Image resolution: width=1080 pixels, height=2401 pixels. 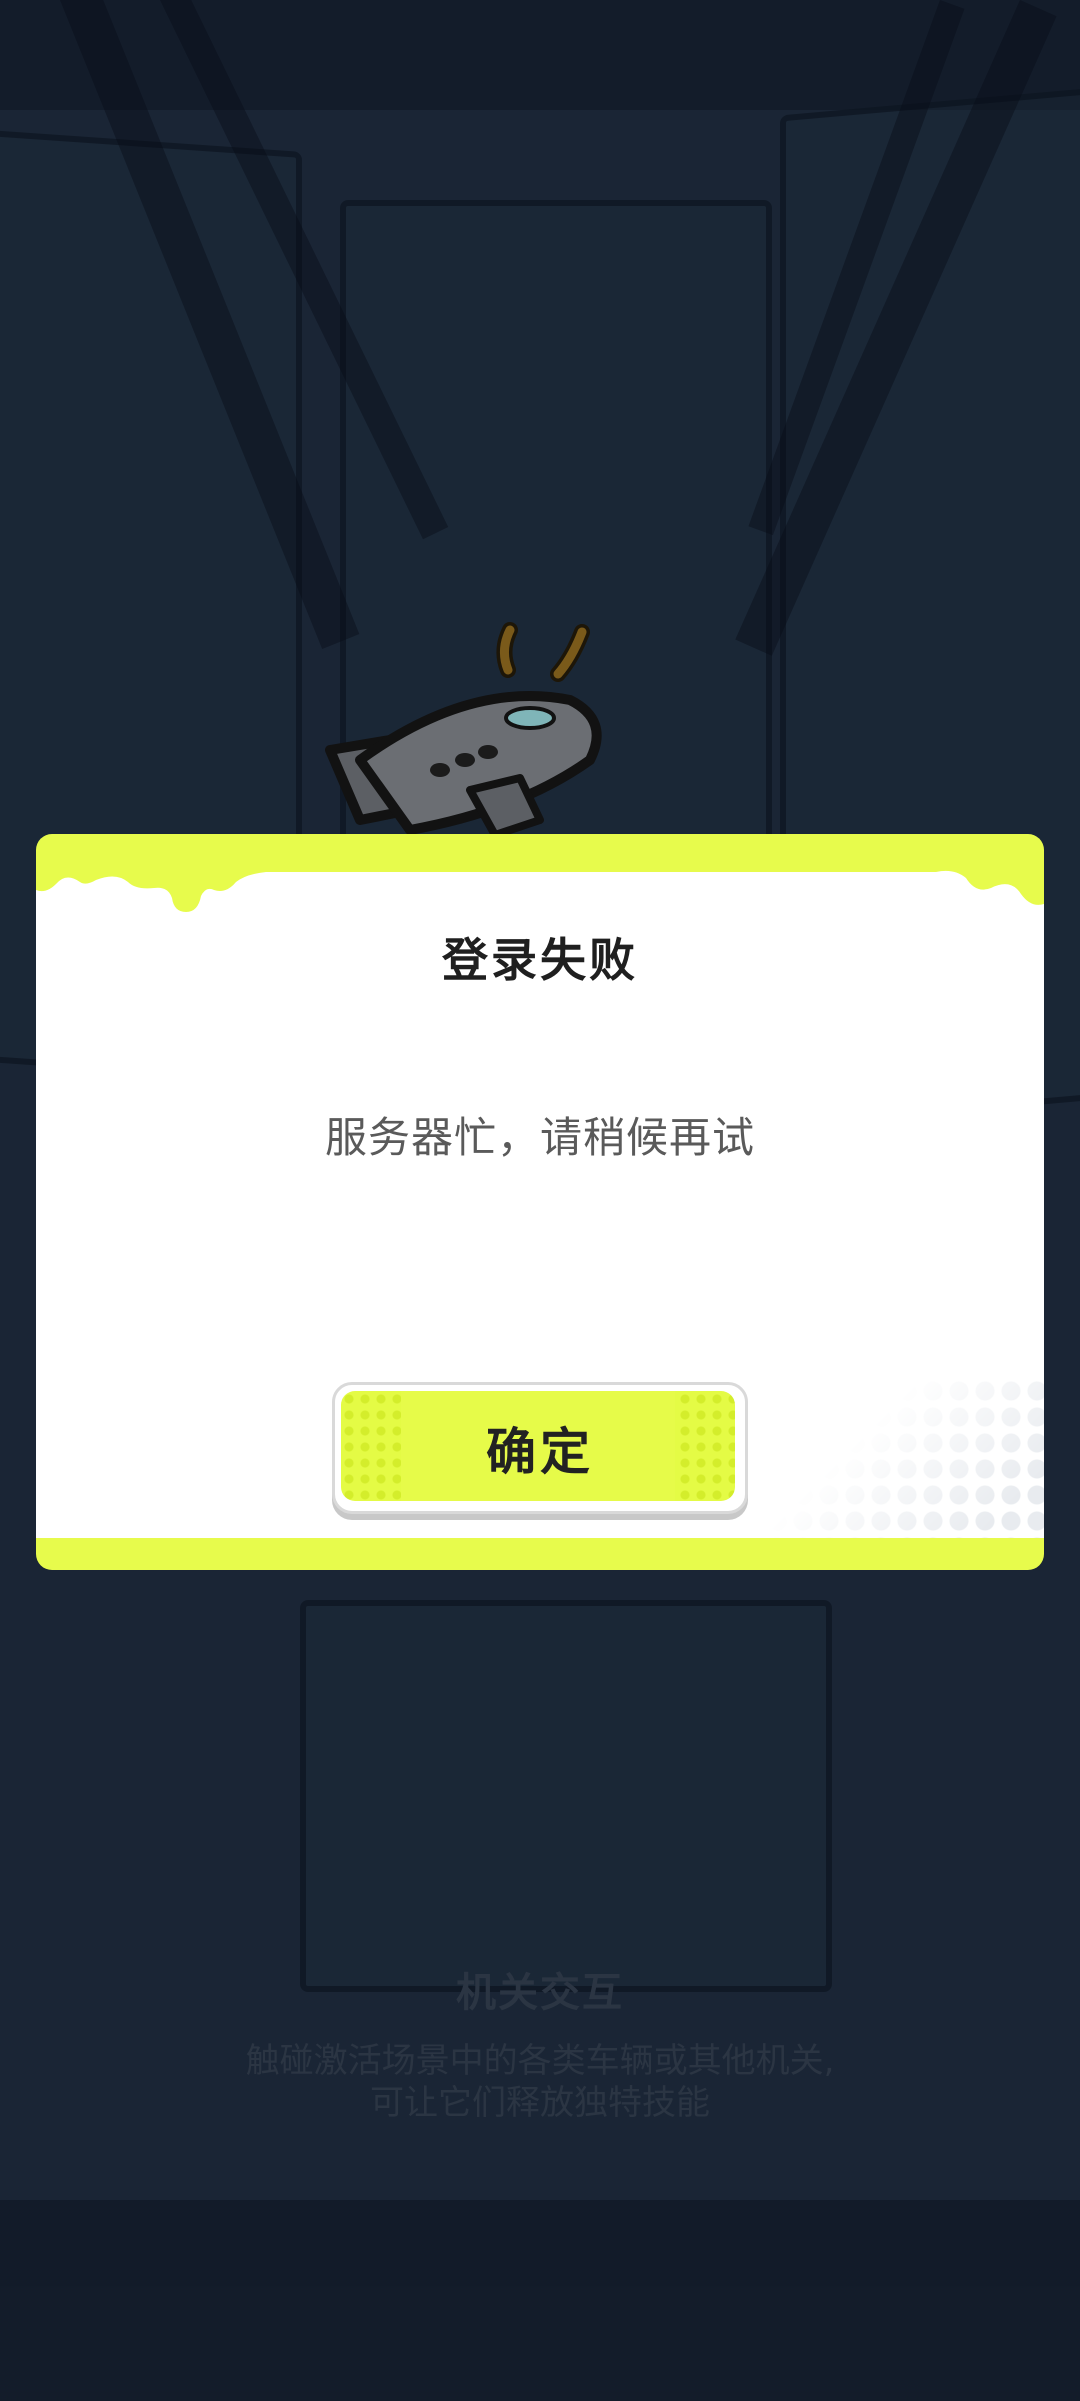 I want to click on confirm-button: 确定, so click(x=540, y=1448).